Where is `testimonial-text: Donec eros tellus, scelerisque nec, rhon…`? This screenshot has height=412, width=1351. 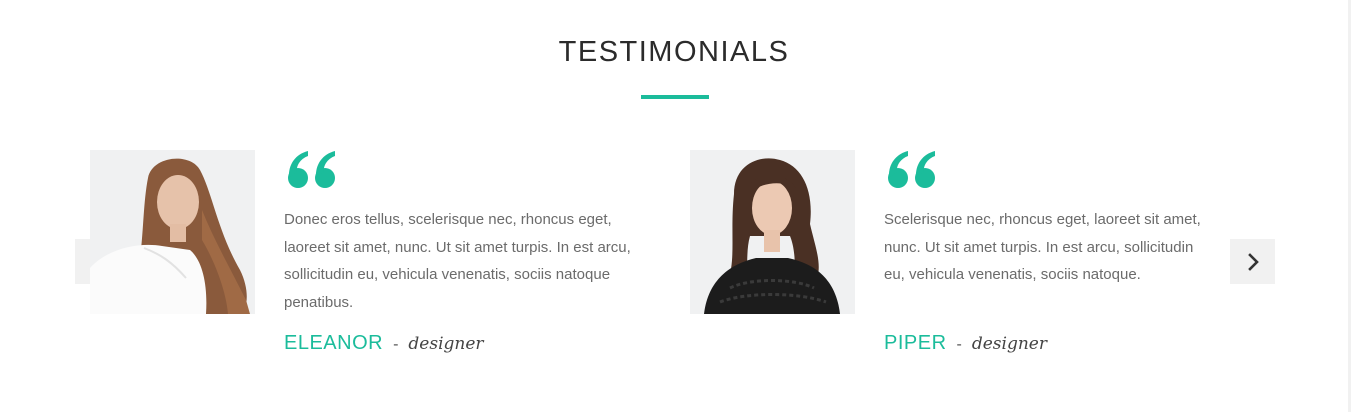 testimonial-text: Donec eros tellus, scelerisque nec, rhon… is located at coordinates (457, 261).